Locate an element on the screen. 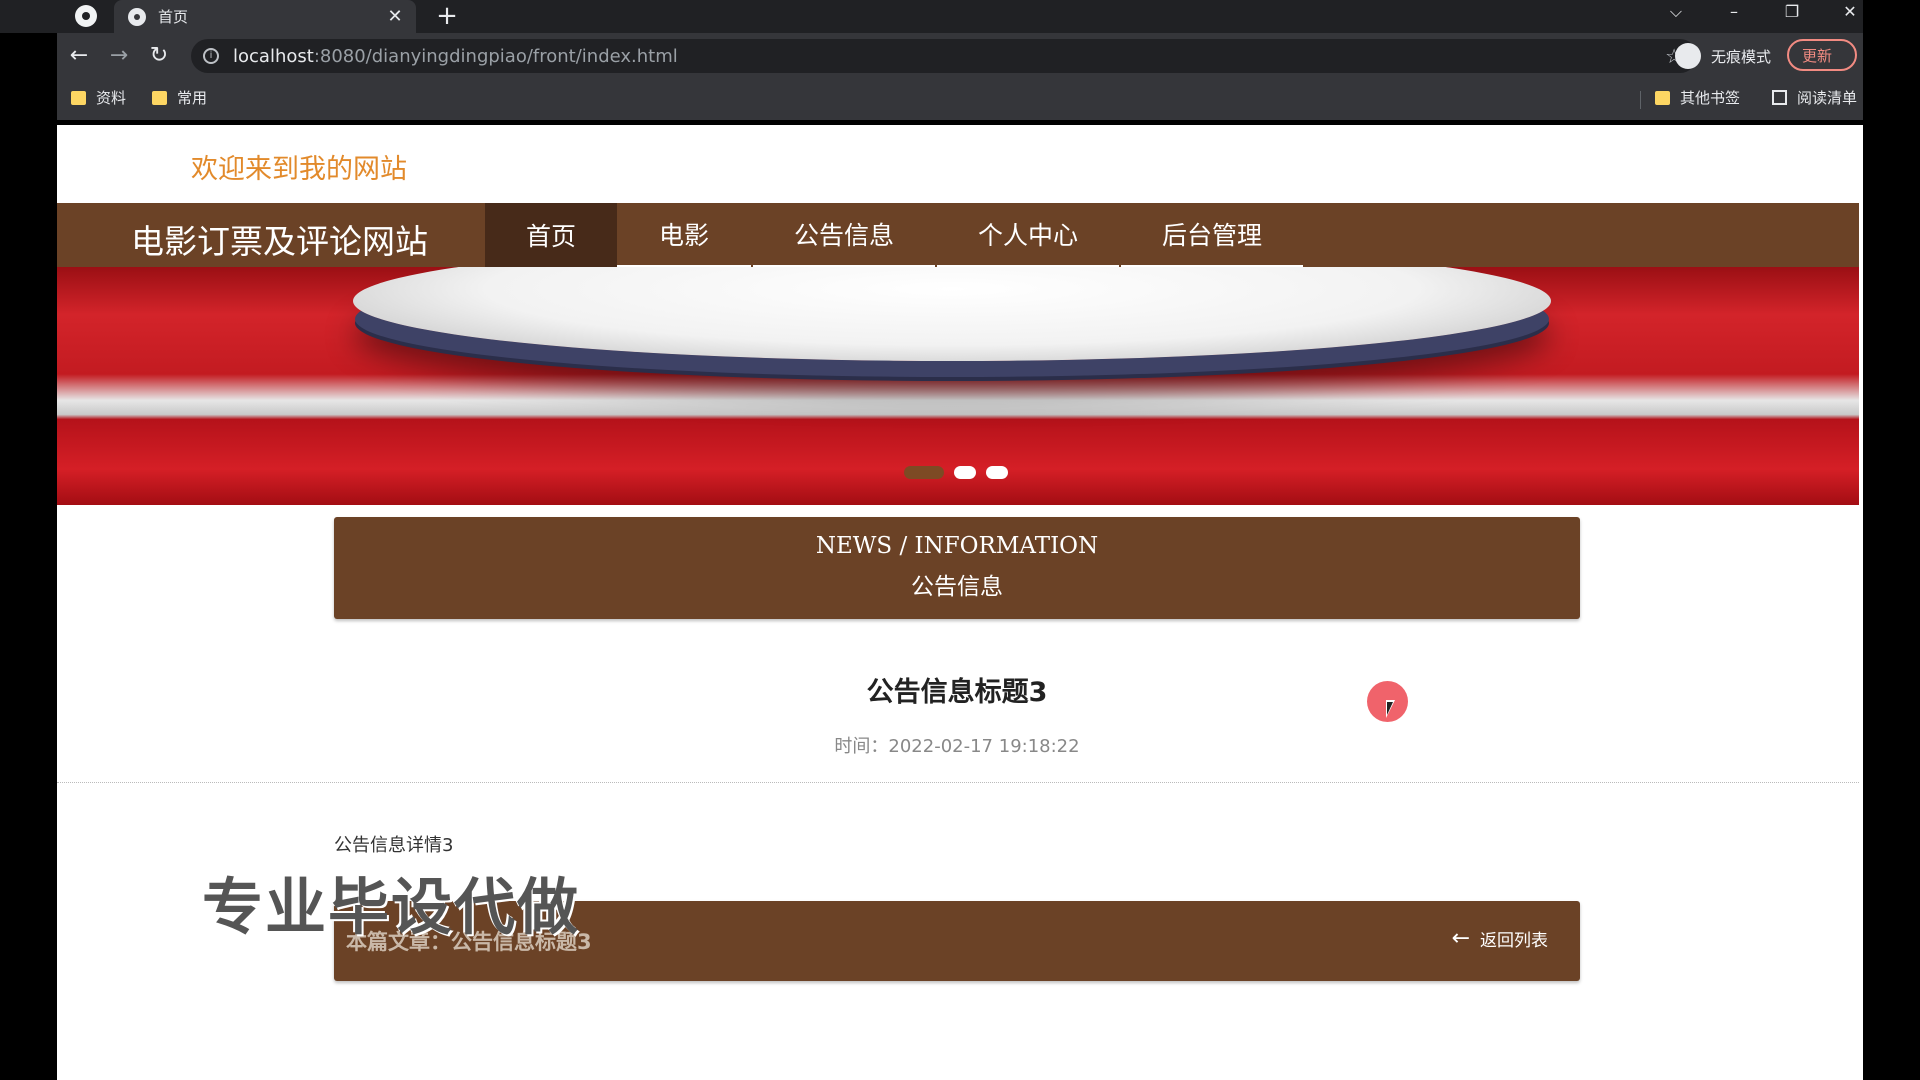  watermark-overlay: 专业毕设代做 is located at coordinates (391, 907).